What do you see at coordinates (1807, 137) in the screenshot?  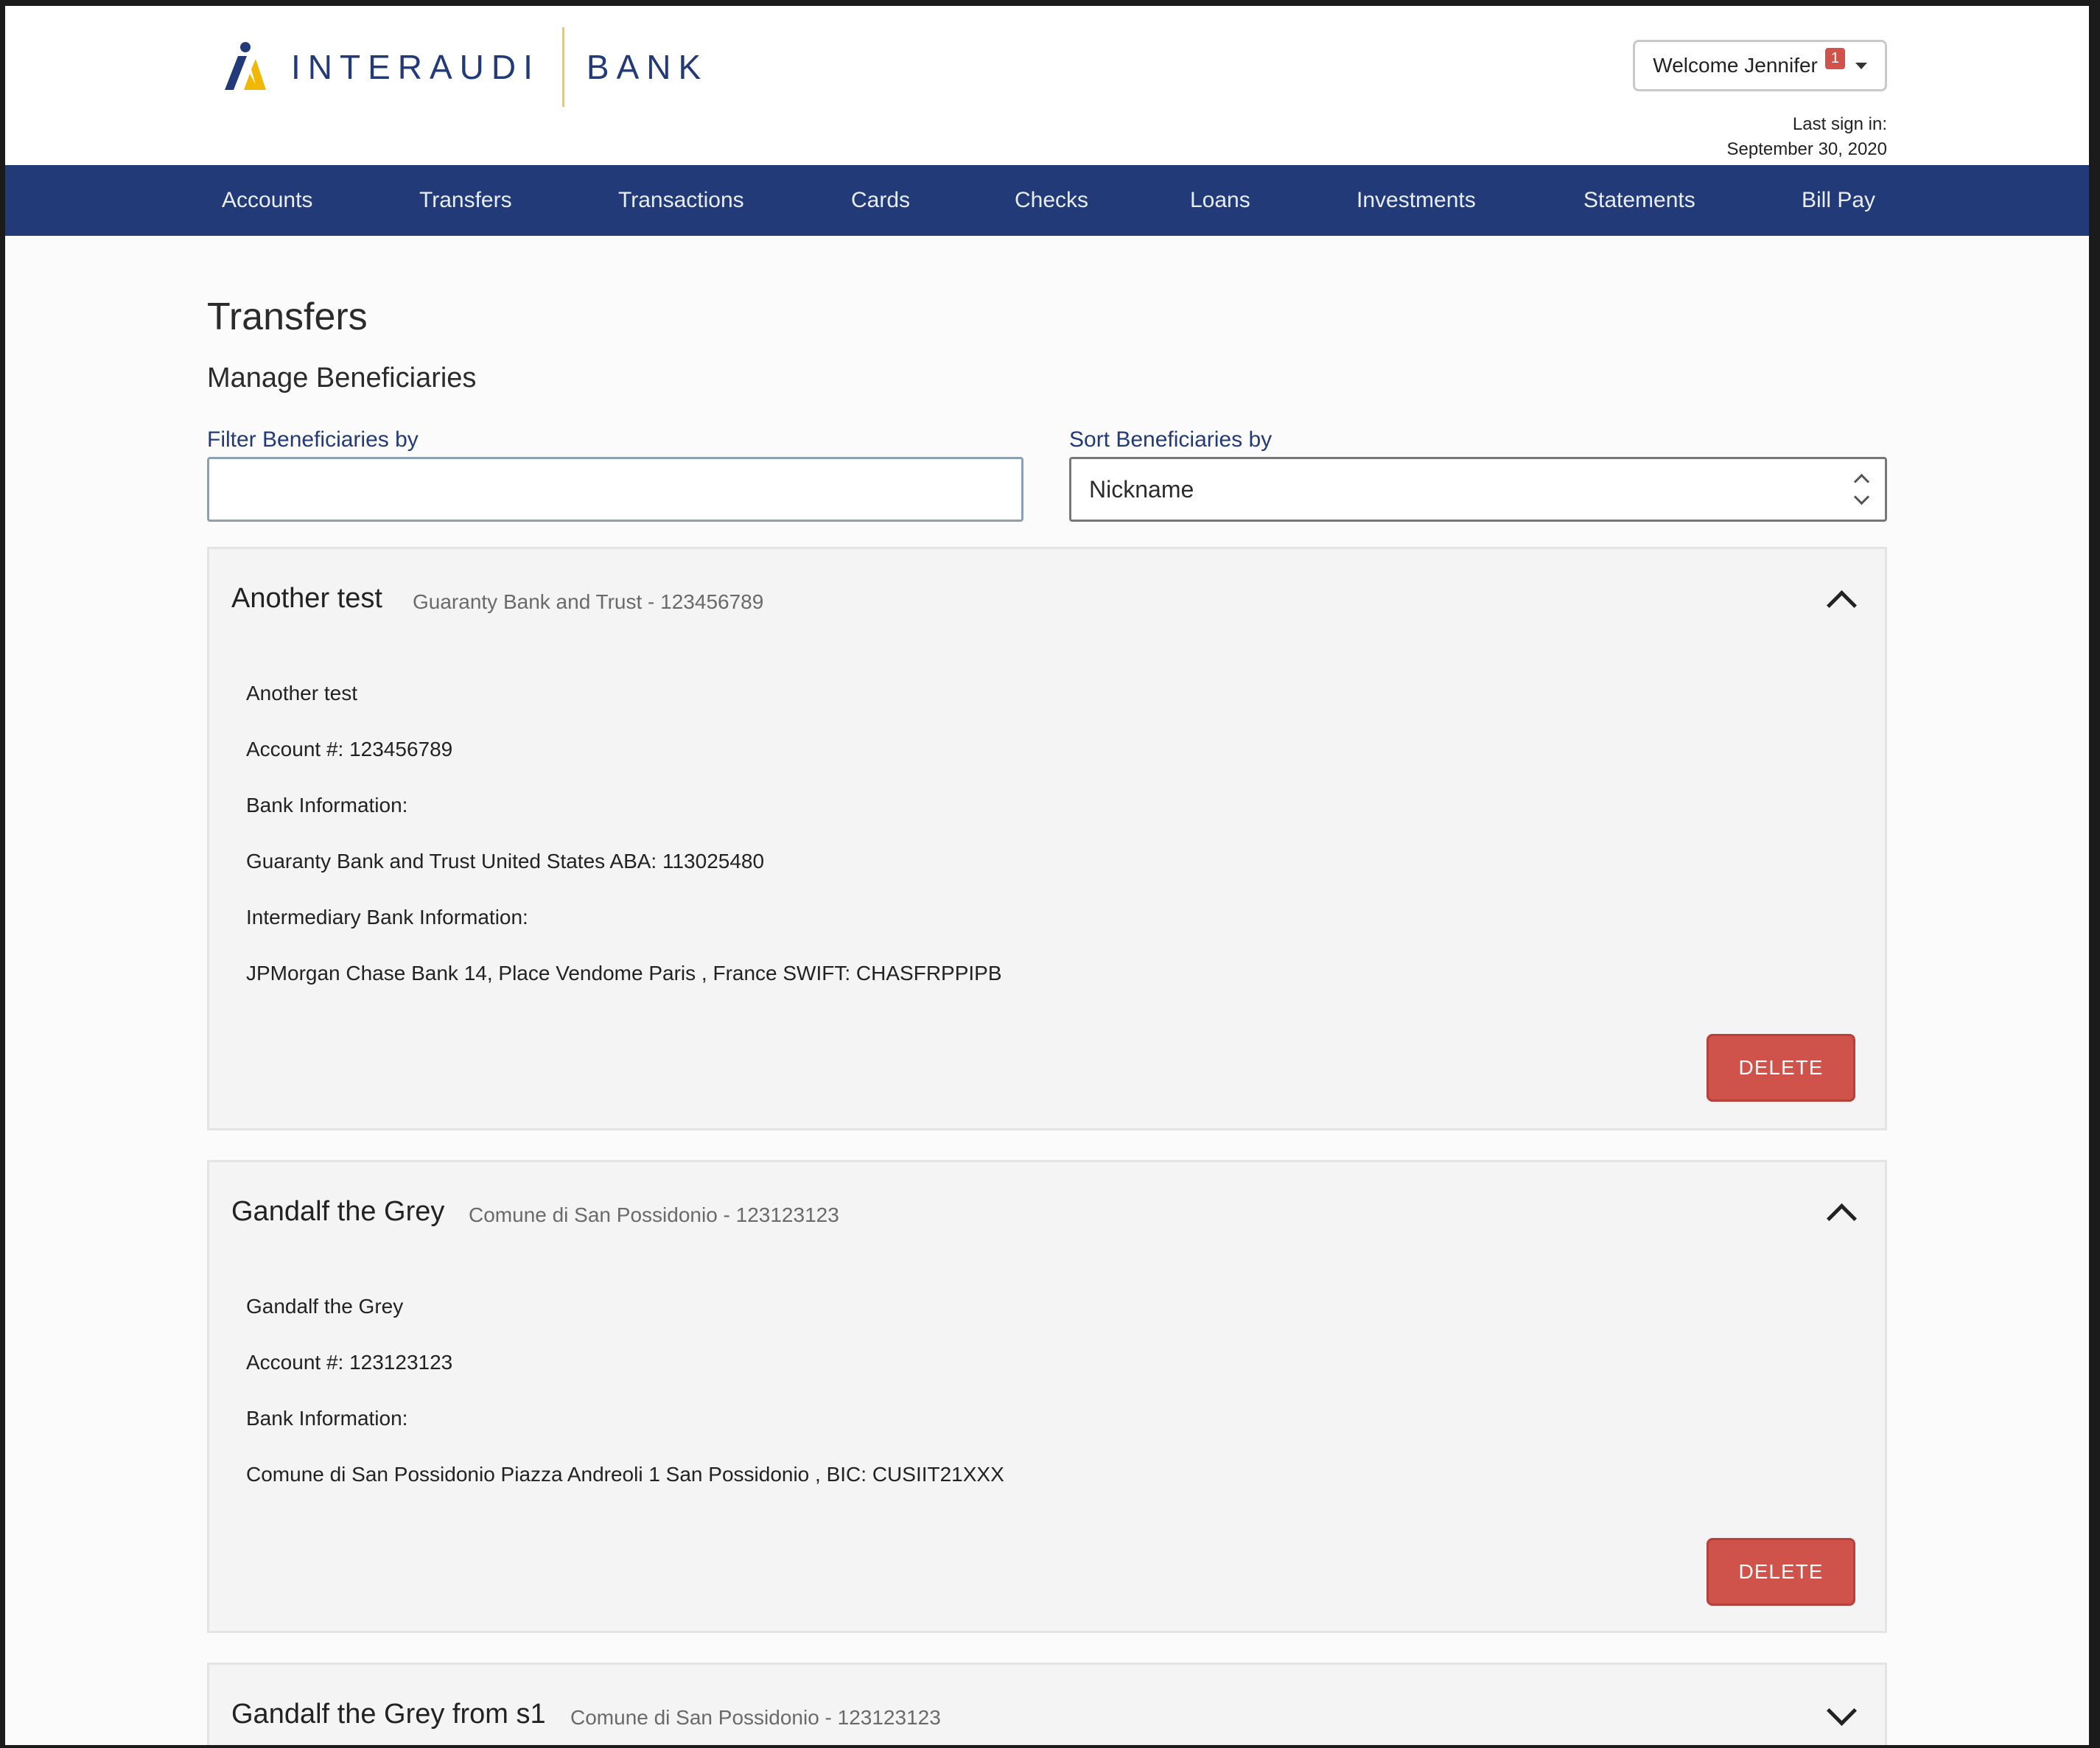 I see `last-sign-in: Last sign in: September 30, 2020` at bounding box center [1807, 137].